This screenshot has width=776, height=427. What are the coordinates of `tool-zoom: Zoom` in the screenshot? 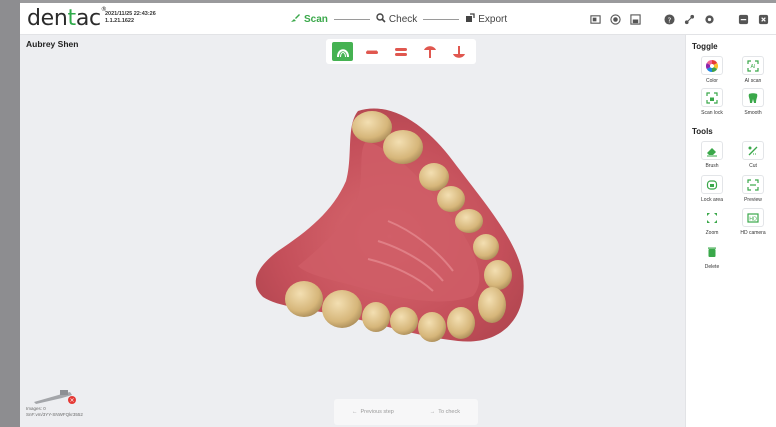 It's located at (712, 222).